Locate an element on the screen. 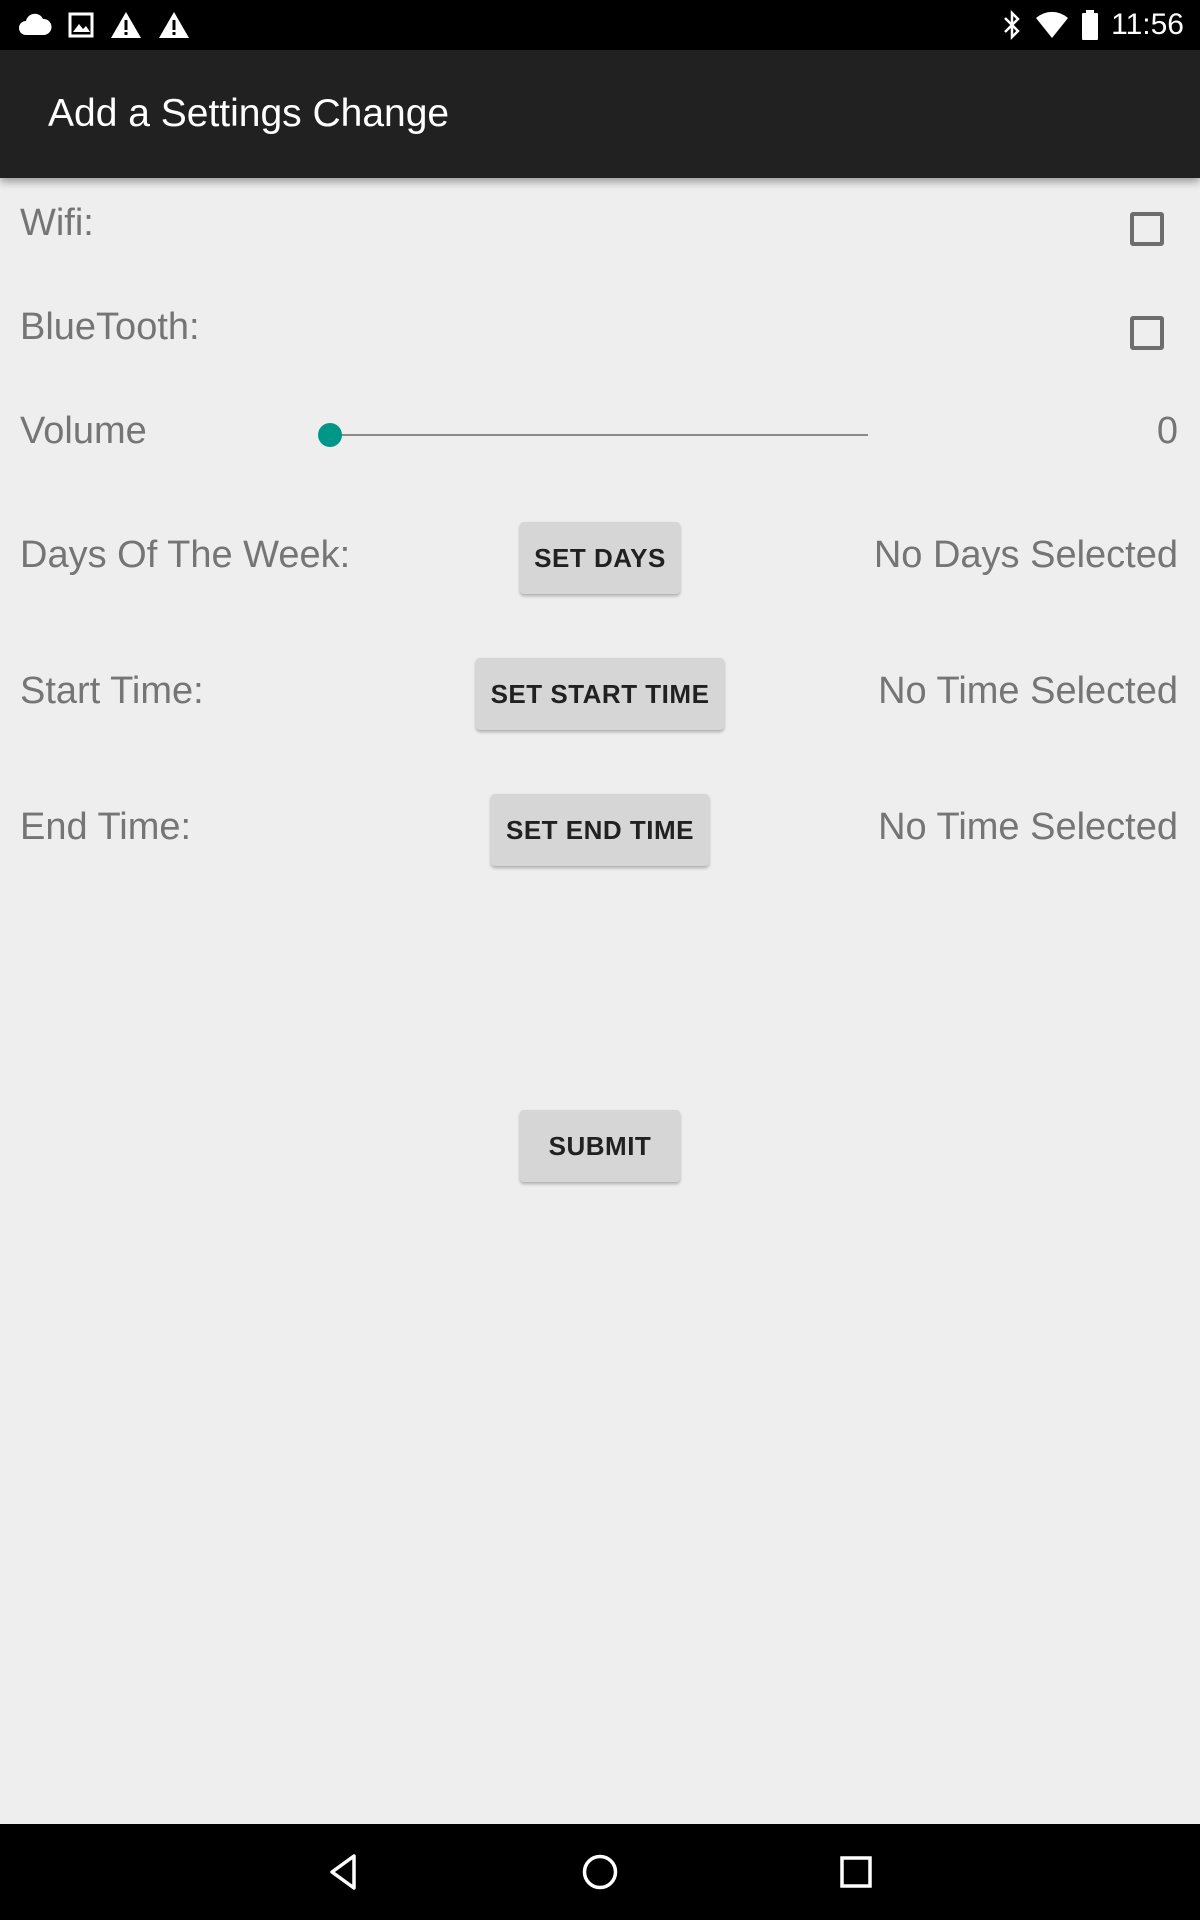  recents-icon is located at coordinates (856, 1872).